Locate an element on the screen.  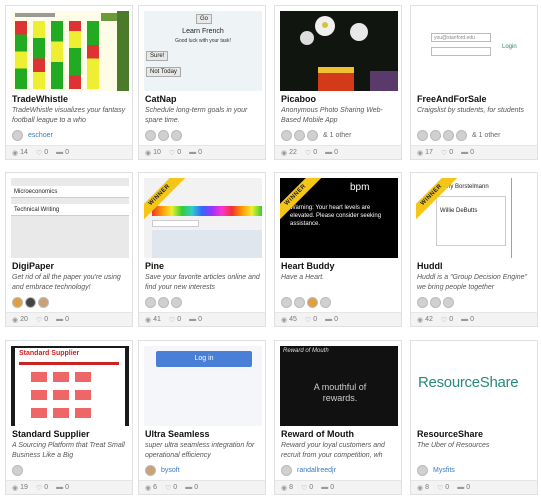
project-description: Craigslist by students, for students is located at coordinates (470, 110).